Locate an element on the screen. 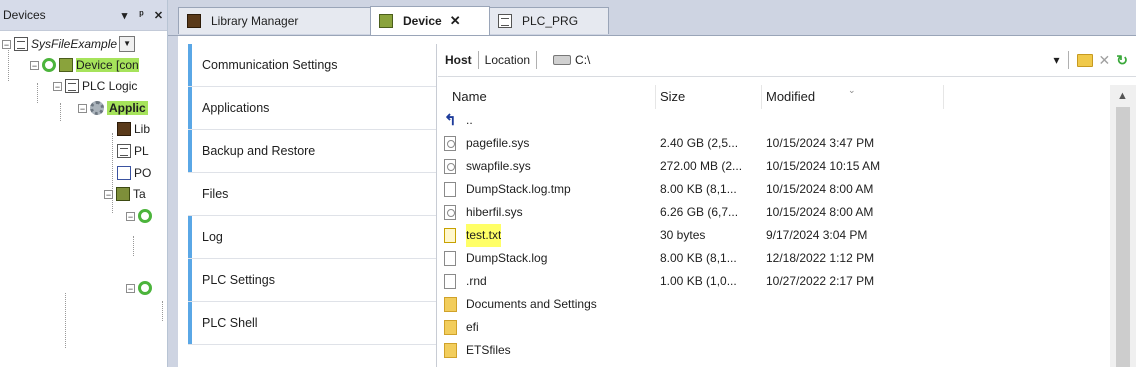 The image size is (1136, 367). file-name: pagefile.sys is located at coordinates (498, 143).